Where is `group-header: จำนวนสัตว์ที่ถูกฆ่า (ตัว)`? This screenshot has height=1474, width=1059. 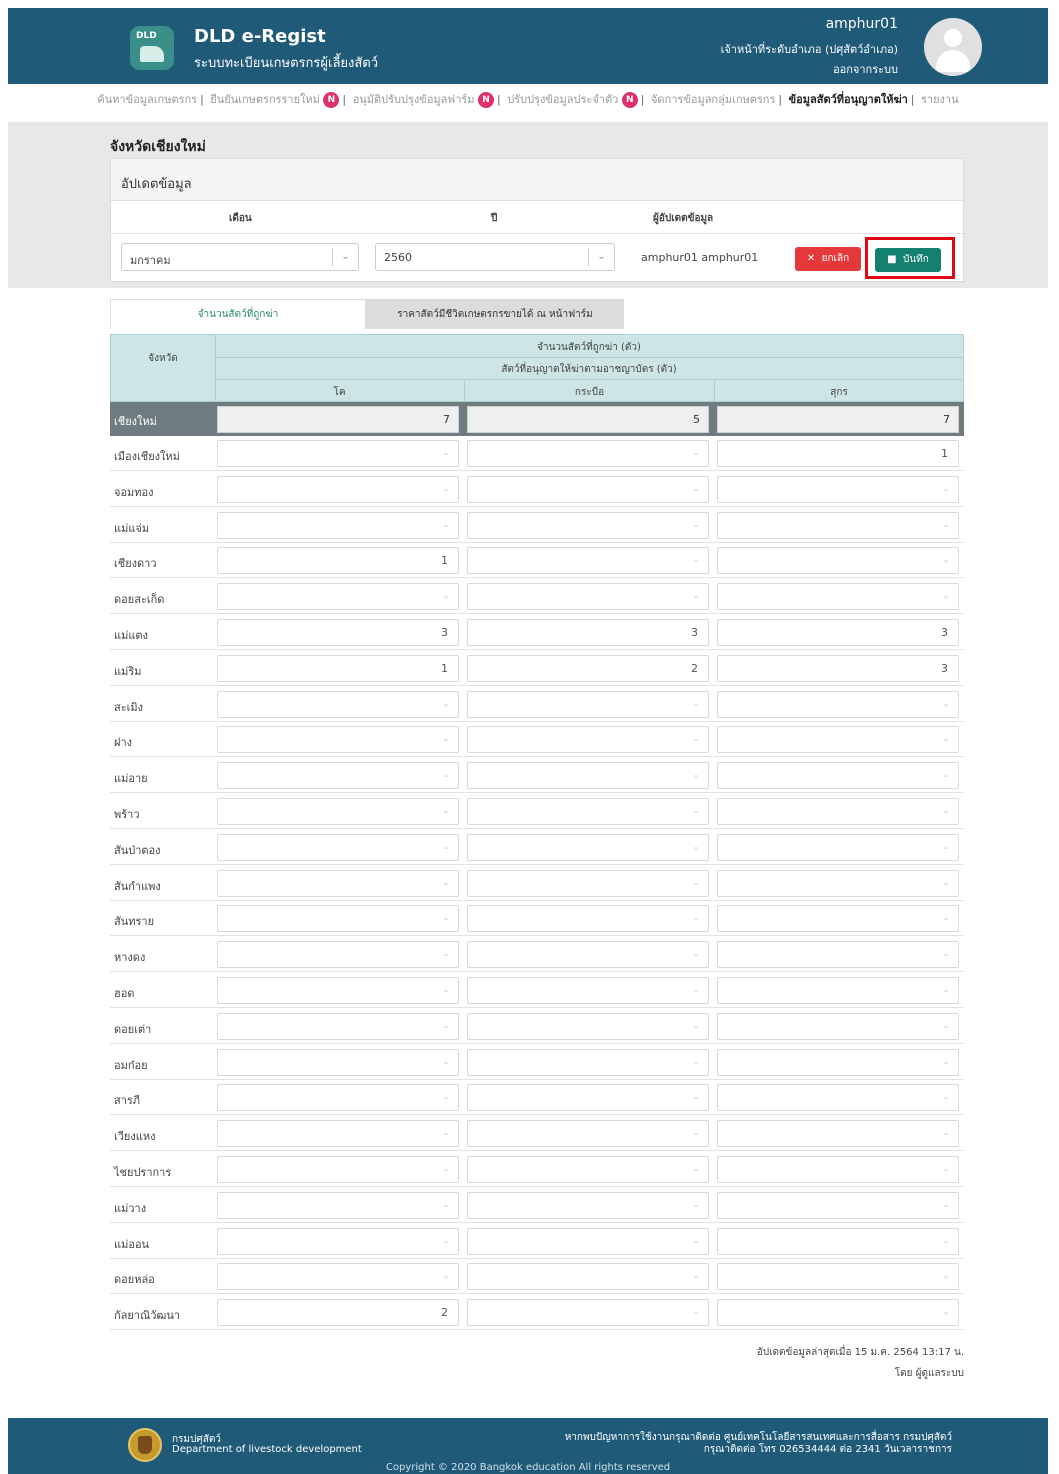
group-header: จำนวนสัตว์ที่ถูกฆ่า (ตัว) is located at coordinates (589, 347).